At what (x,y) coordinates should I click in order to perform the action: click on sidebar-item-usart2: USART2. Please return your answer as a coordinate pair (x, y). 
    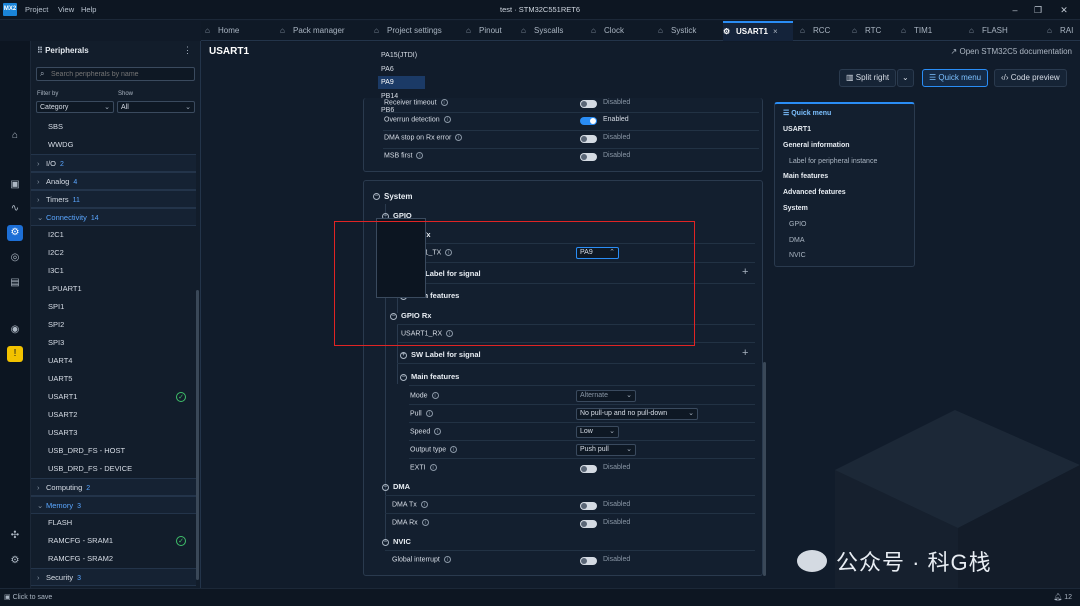
    Looking at the image, I should click on (113, 415).